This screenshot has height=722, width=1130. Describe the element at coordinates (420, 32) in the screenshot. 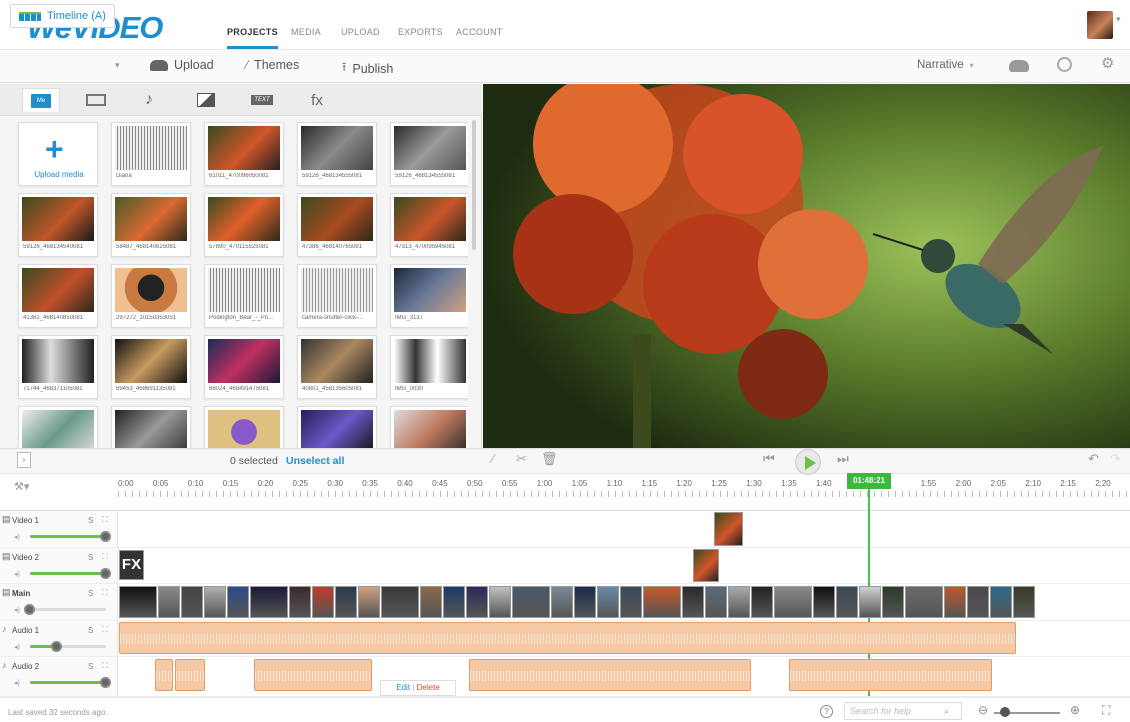

I see `nav-tab-exports: EXPORTS` at that location.